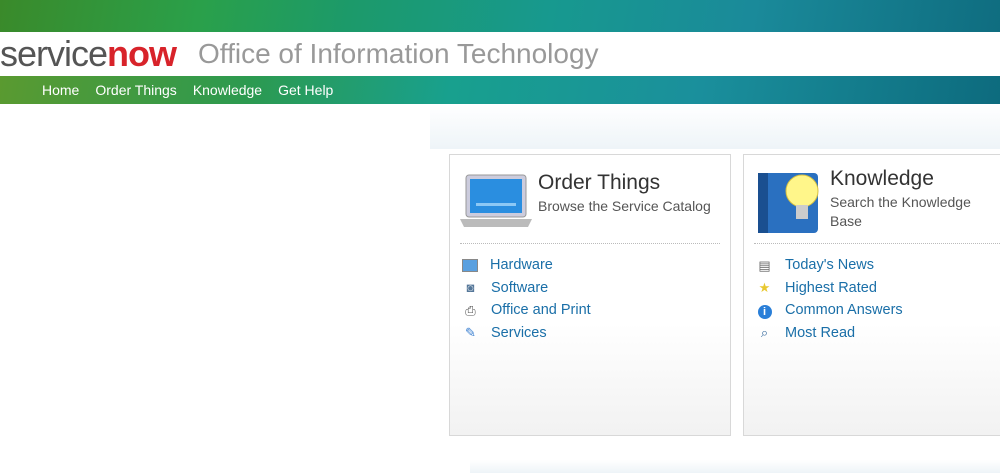 This screenshot has width=1000, height=473. What do you see at coordinates (590, 265) in the screenshot?
I see `list-item: Hardware` at bounding box center [590, 265].